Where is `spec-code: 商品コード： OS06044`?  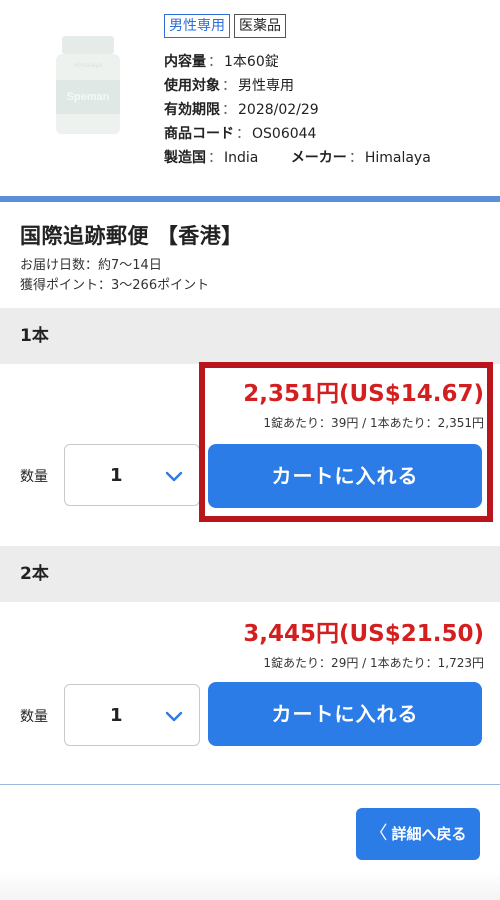 spec-code: 商品コード： OS06044 is located at coordinates (240, 134).